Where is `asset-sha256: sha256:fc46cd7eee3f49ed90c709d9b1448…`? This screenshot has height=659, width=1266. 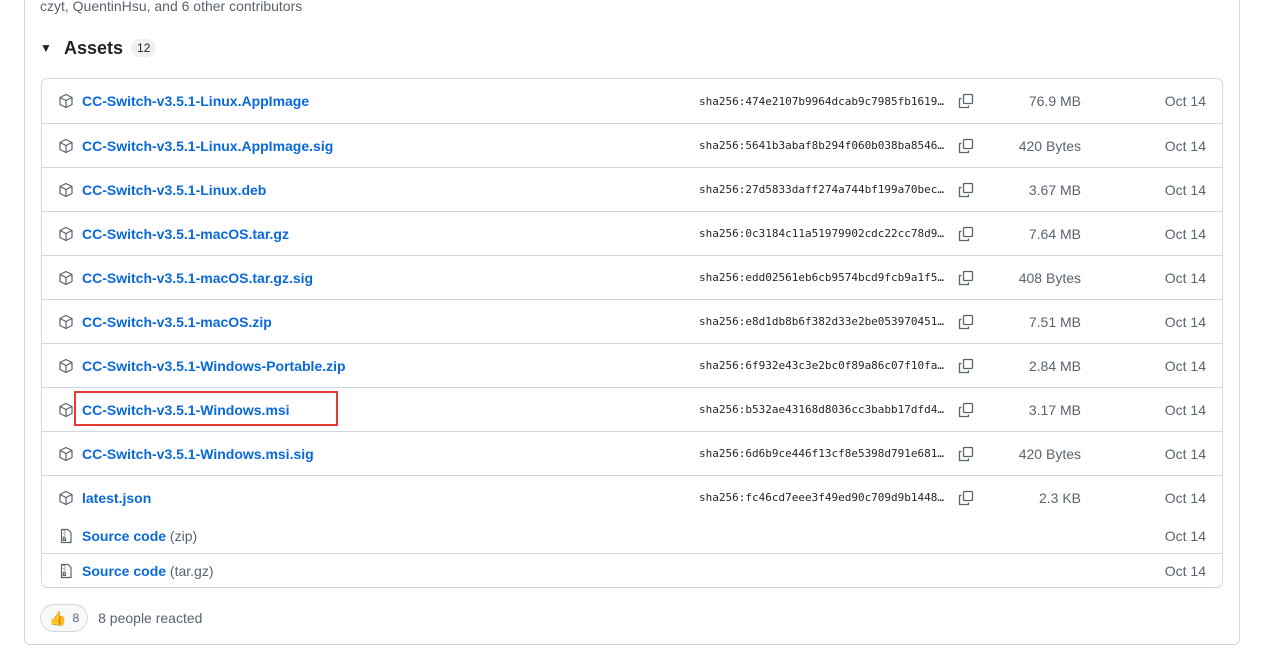
asset-sha256: sha256:fc46cd7eee3f49ed90c709d9b1448… is located at coordinates (822, 497).